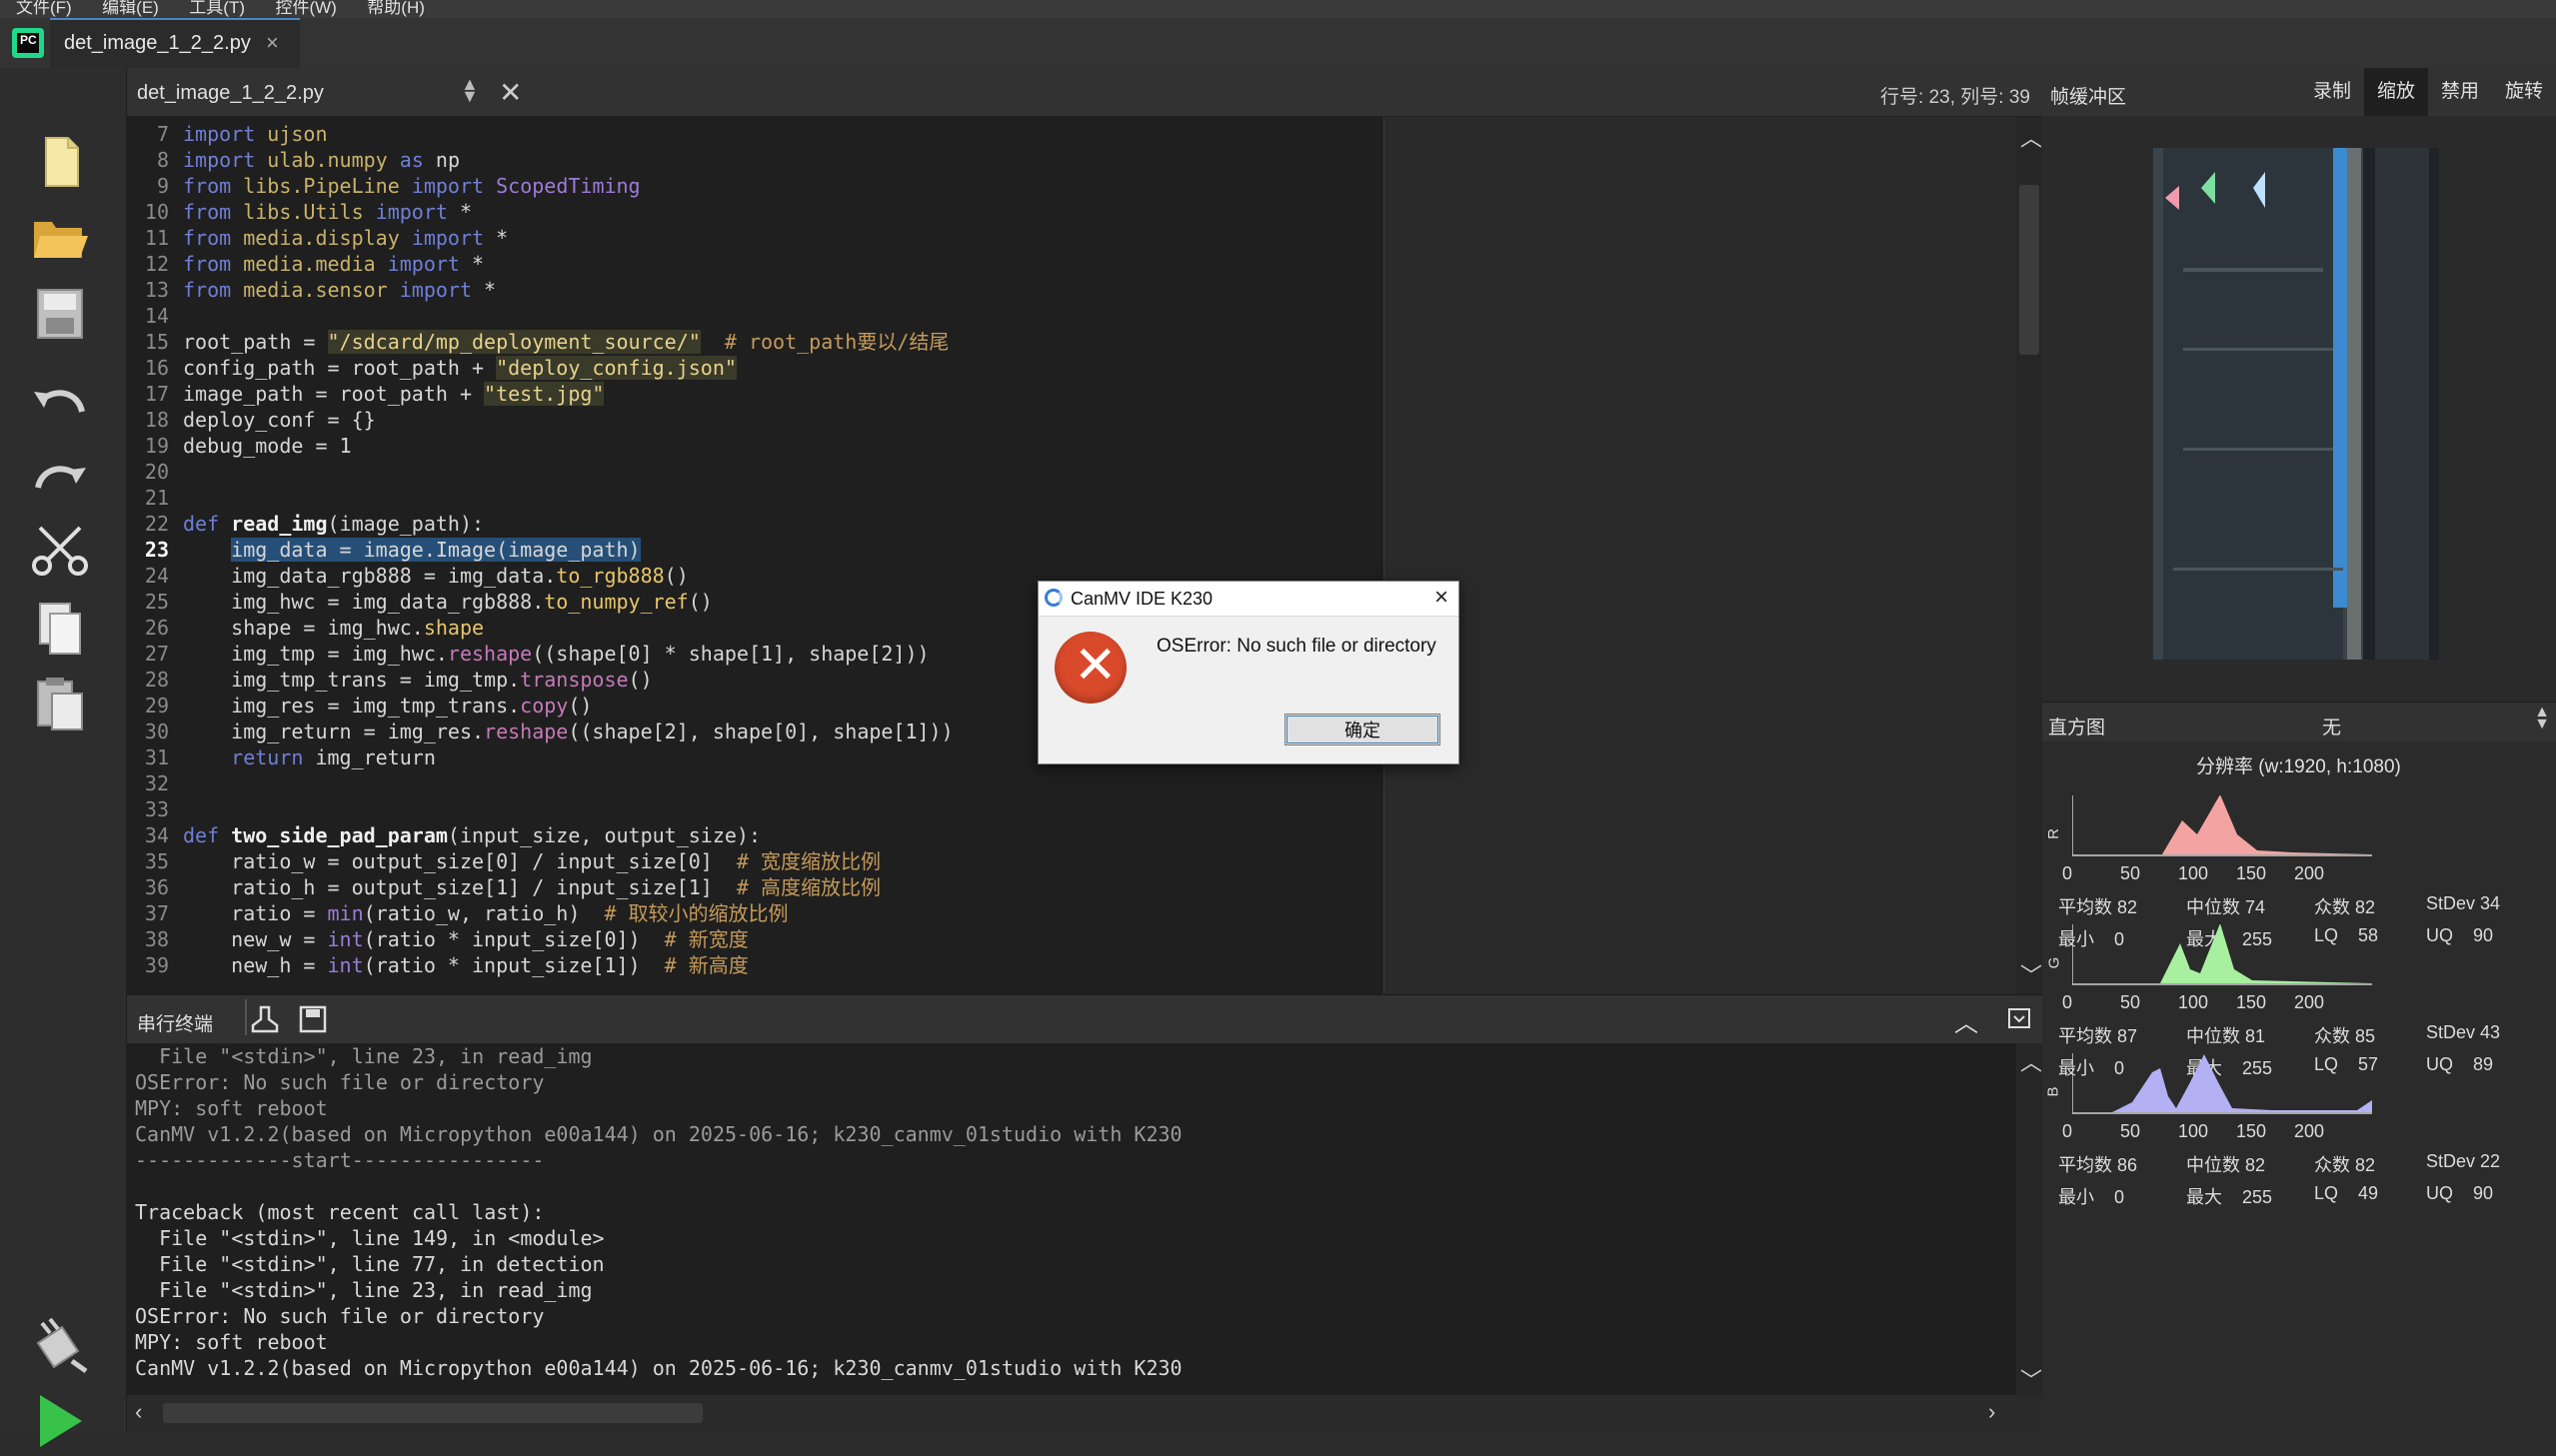 This screenshot has width=2556, height=1456. What do you see at coordinates (60, 552) in the screenshot?
I see `cut-icon` at bounding box center [60, 552].